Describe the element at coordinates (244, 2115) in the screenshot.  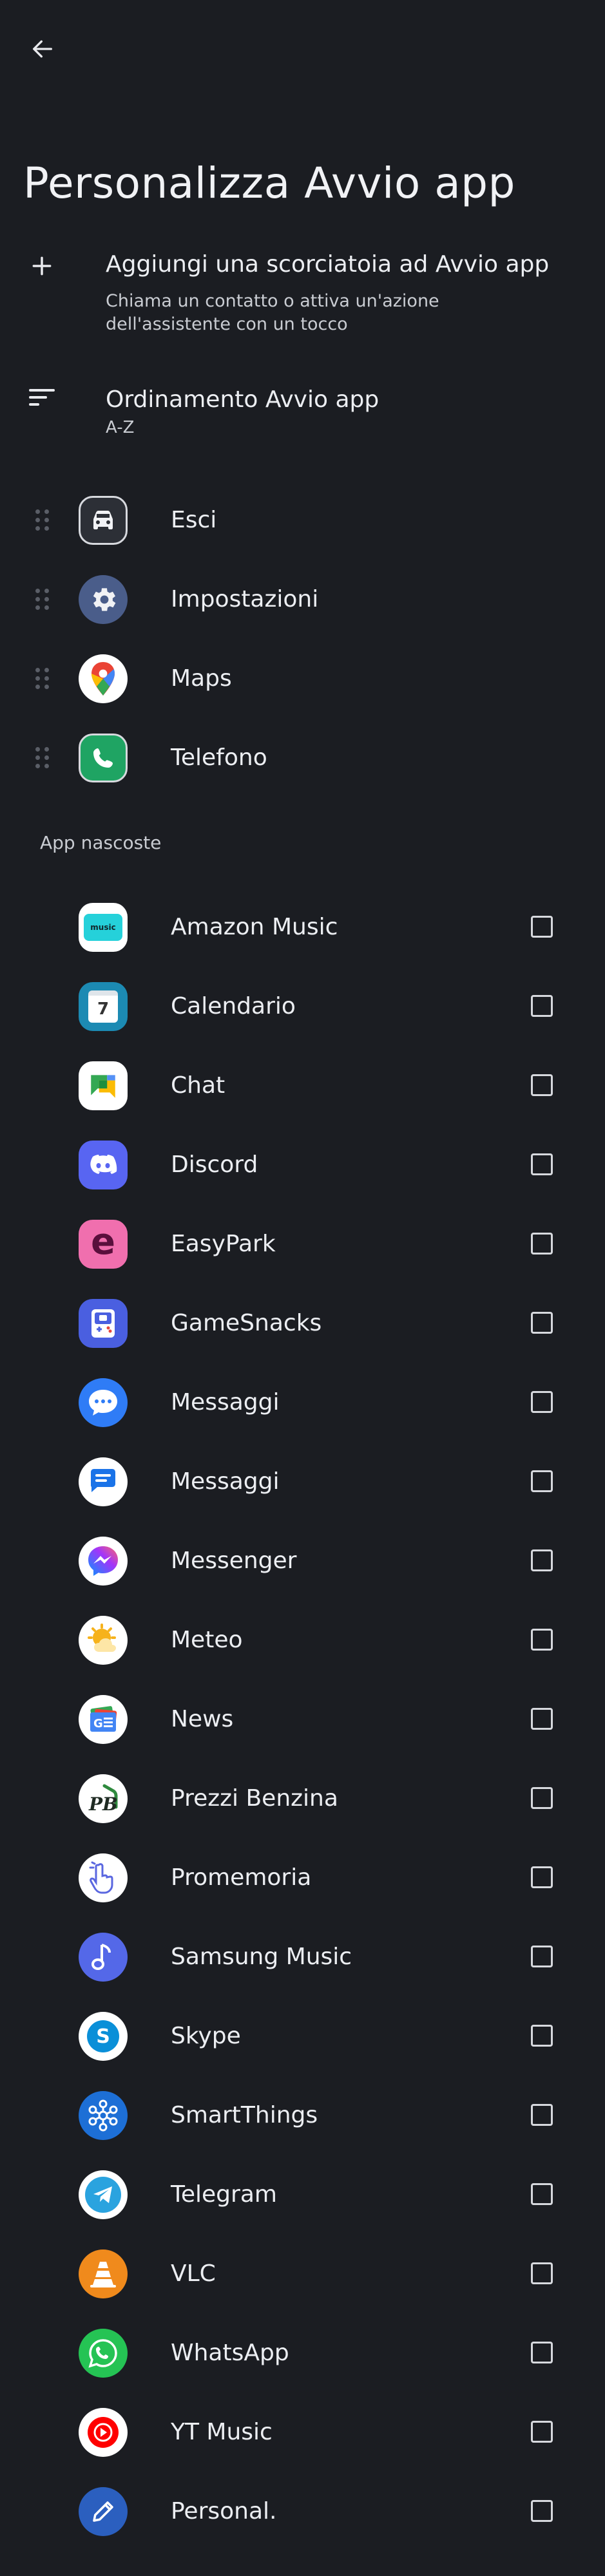
I see `app-label: SmartThings` at that location.